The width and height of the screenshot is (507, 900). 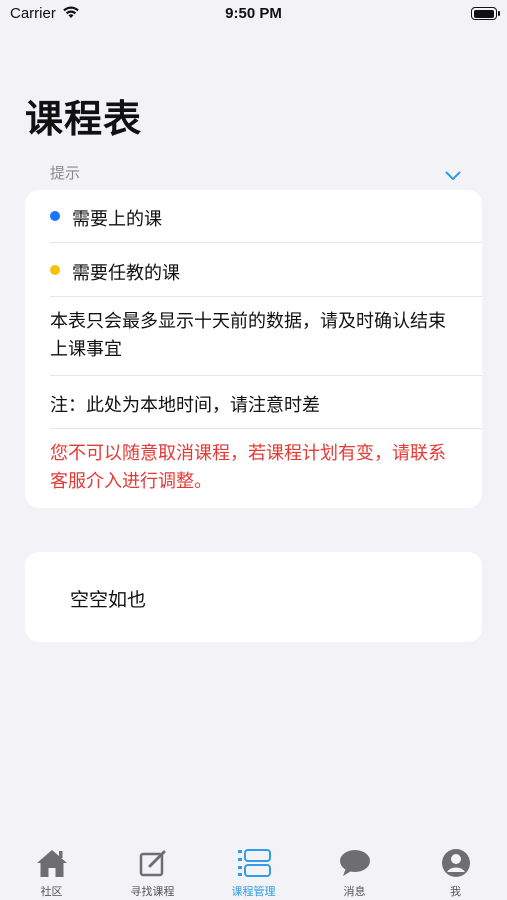 I want to click on person-icon, so click(x=456, y=865).